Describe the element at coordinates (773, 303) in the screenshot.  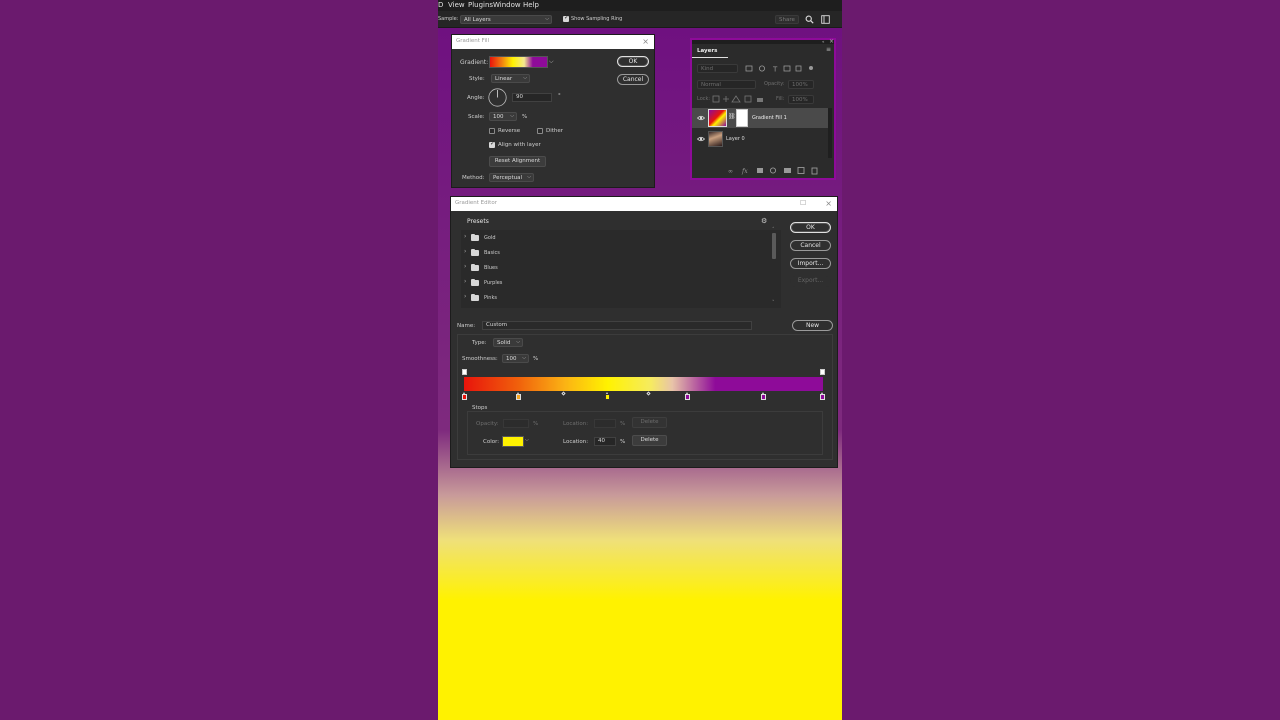
I see `scroll-down-icon: ˅` at that location.